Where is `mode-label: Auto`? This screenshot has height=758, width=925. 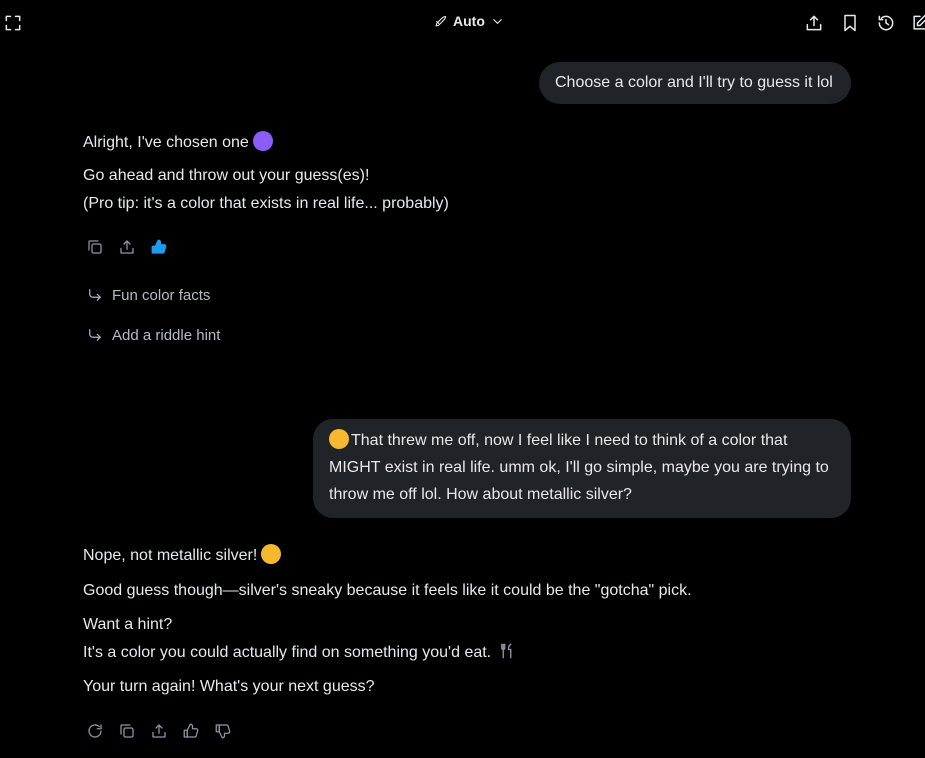
mode-label: Auto is located at coordinates (469, 21).